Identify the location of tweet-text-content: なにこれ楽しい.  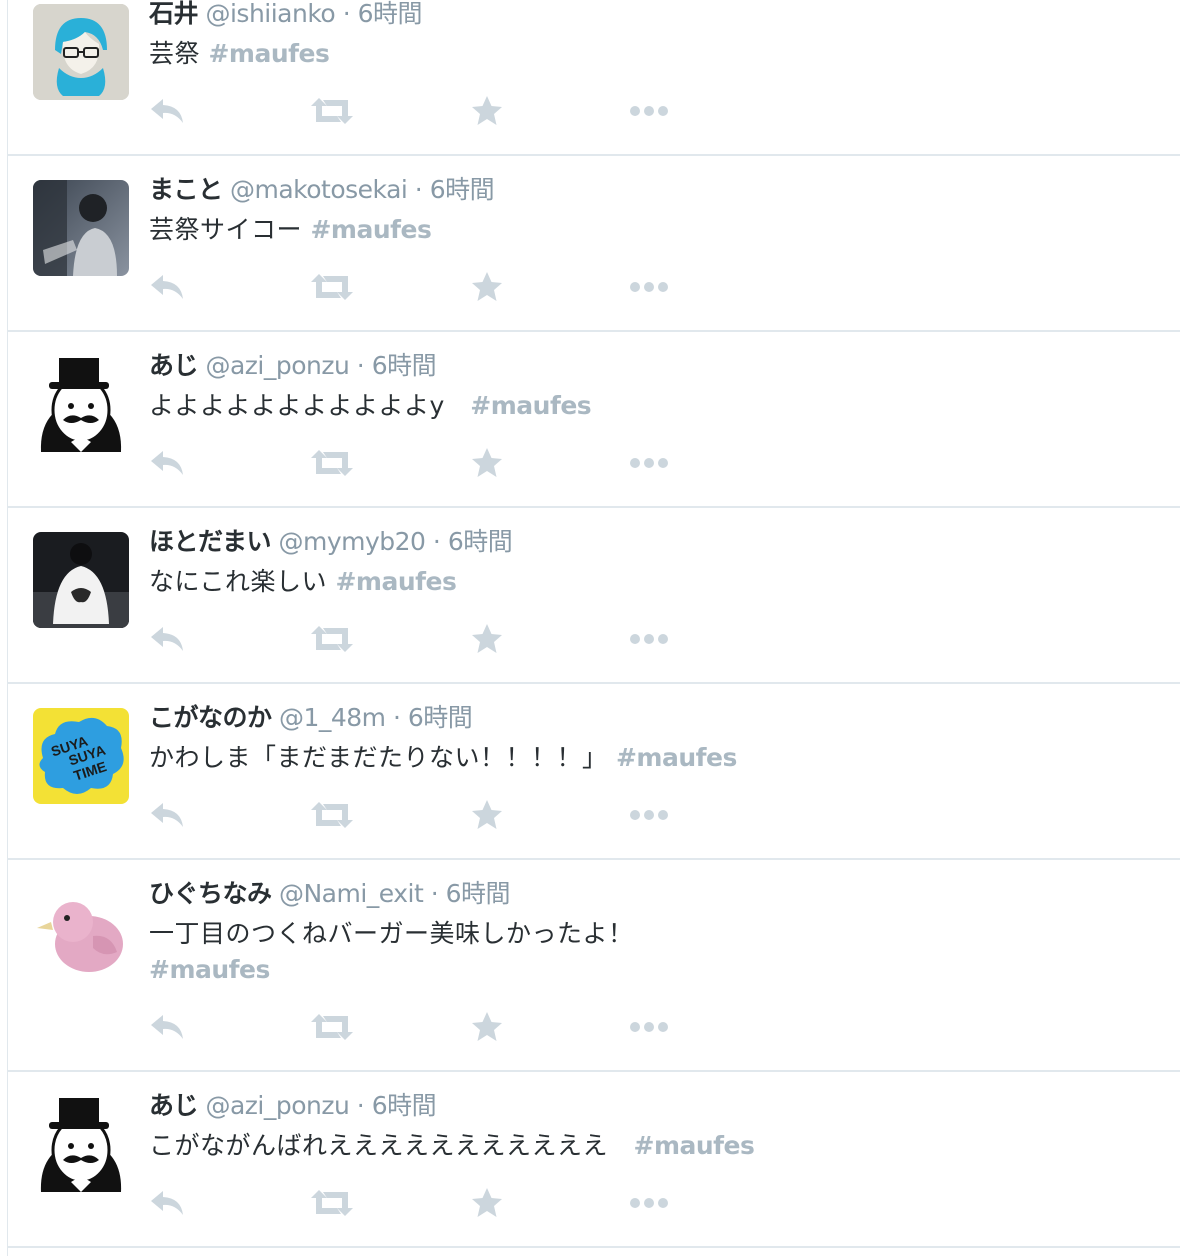
(242, 581).